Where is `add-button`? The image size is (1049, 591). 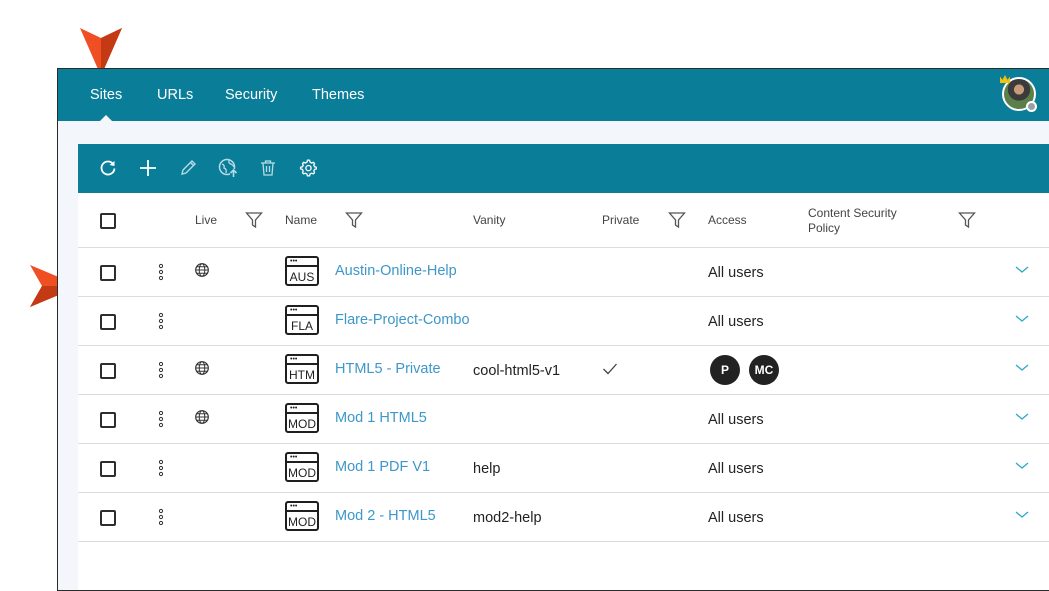 add-button is located at coordinates (148, 168).